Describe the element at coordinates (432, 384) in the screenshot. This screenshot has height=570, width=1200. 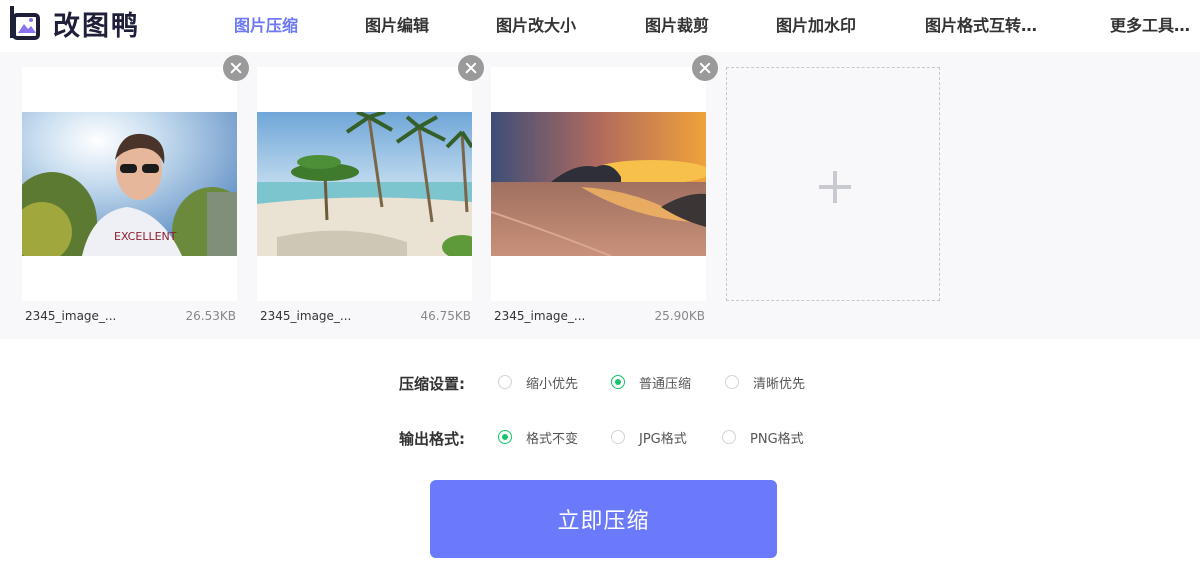
I see `compression-settings-label: 压缩设置:` at that location.